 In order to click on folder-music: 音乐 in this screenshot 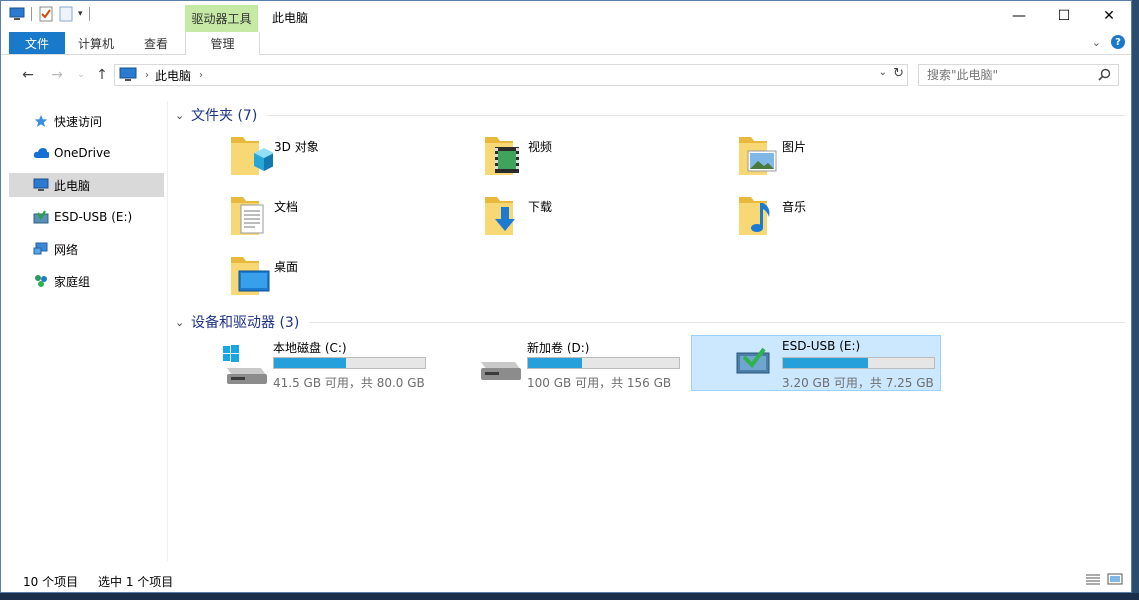, I will do `click(862, 219)`.